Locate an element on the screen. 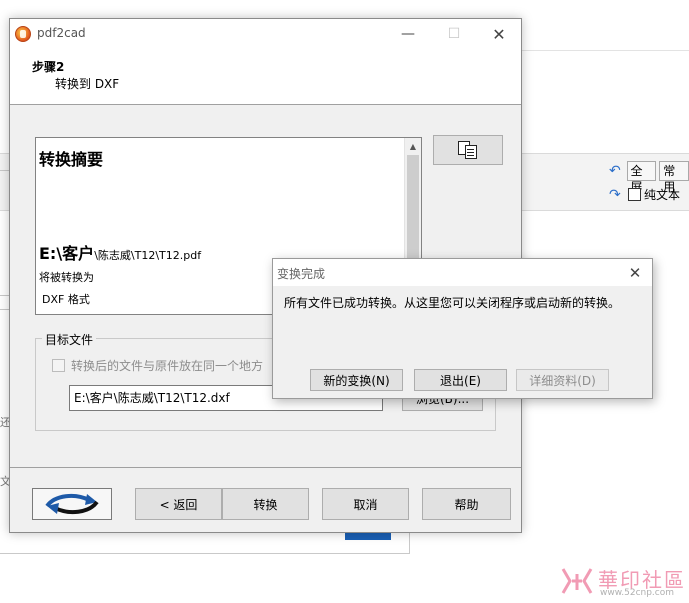 This screenshot has width=689, height=603. undo-arrow-icon: ↶ is located at coordinates (616, 171).